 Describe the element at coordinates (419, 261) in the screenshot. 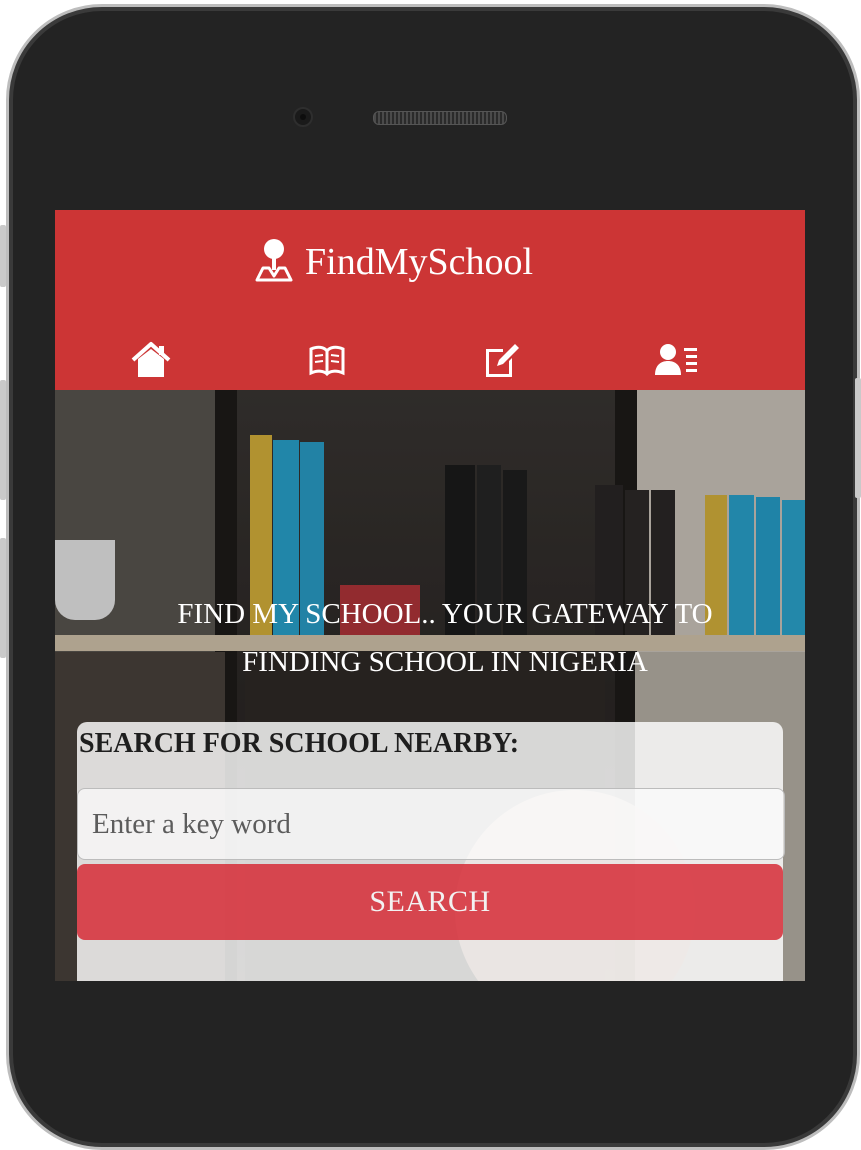

I see `brand-name: FindMySchool` at that location.